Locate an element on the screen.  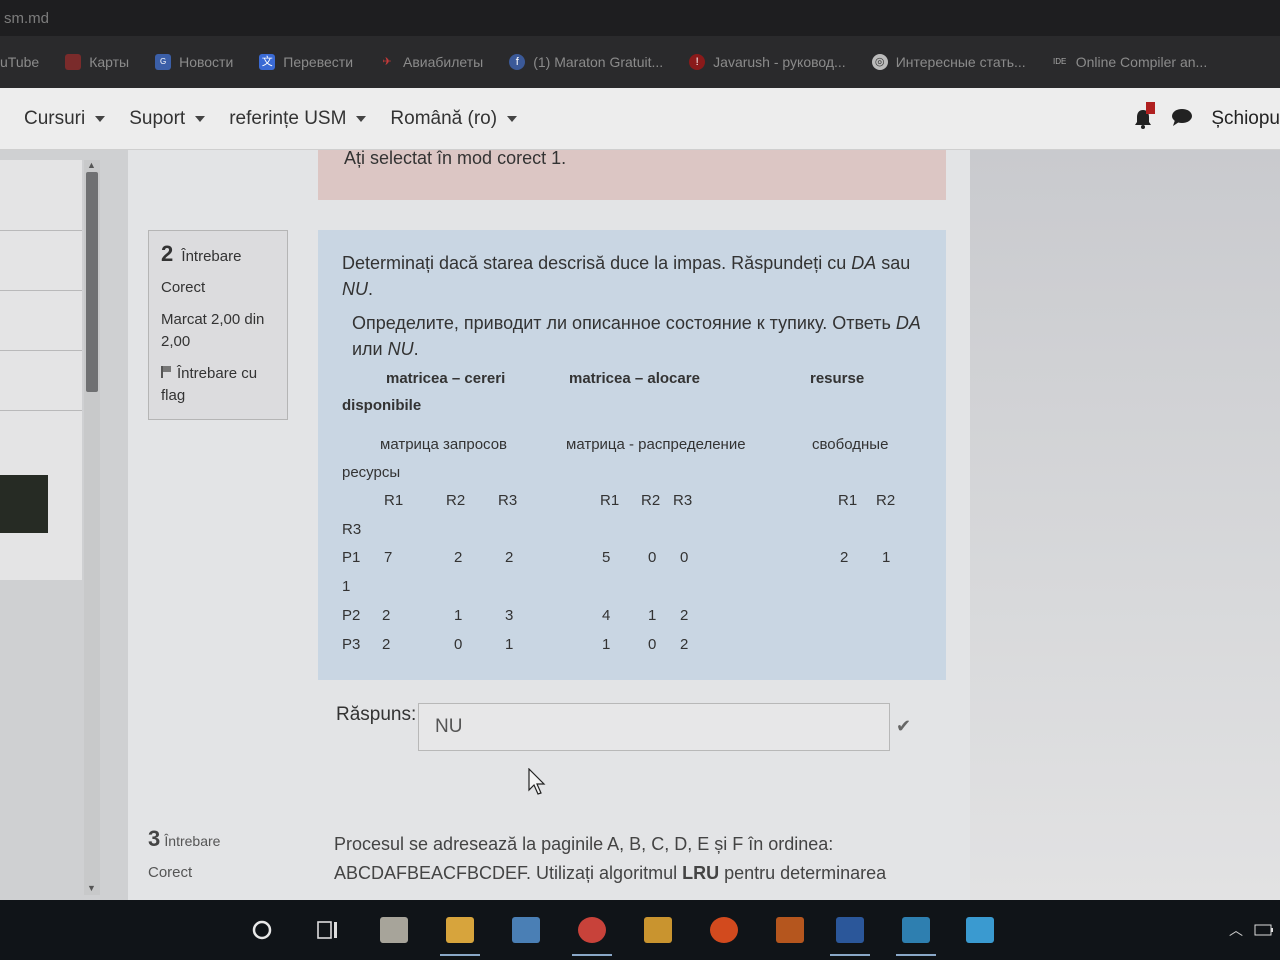
cortana-button is located at coordinates (262, 930).